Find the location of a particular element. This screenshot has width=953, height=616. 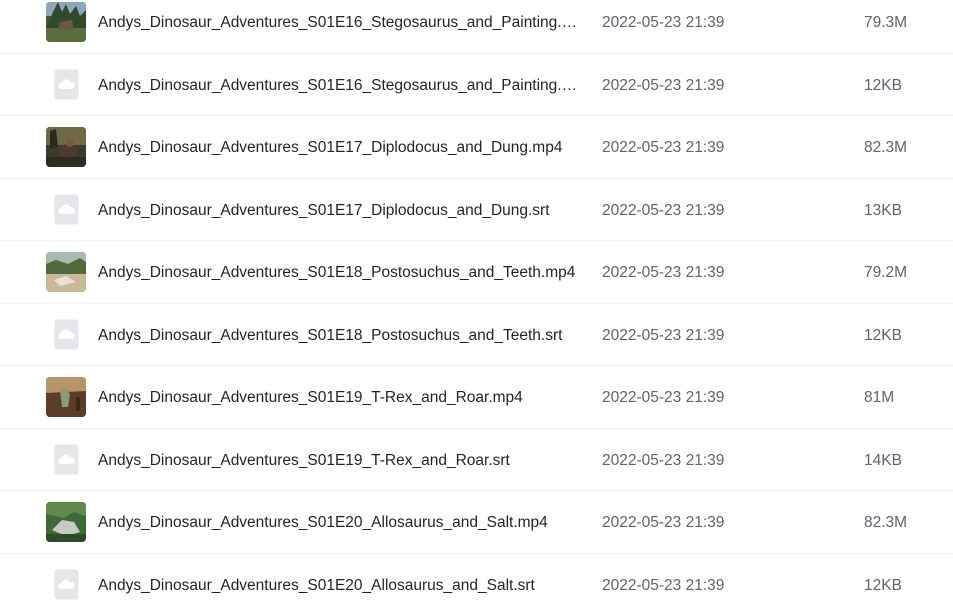

file-size: 14KB is located at coordinates (883, 460).